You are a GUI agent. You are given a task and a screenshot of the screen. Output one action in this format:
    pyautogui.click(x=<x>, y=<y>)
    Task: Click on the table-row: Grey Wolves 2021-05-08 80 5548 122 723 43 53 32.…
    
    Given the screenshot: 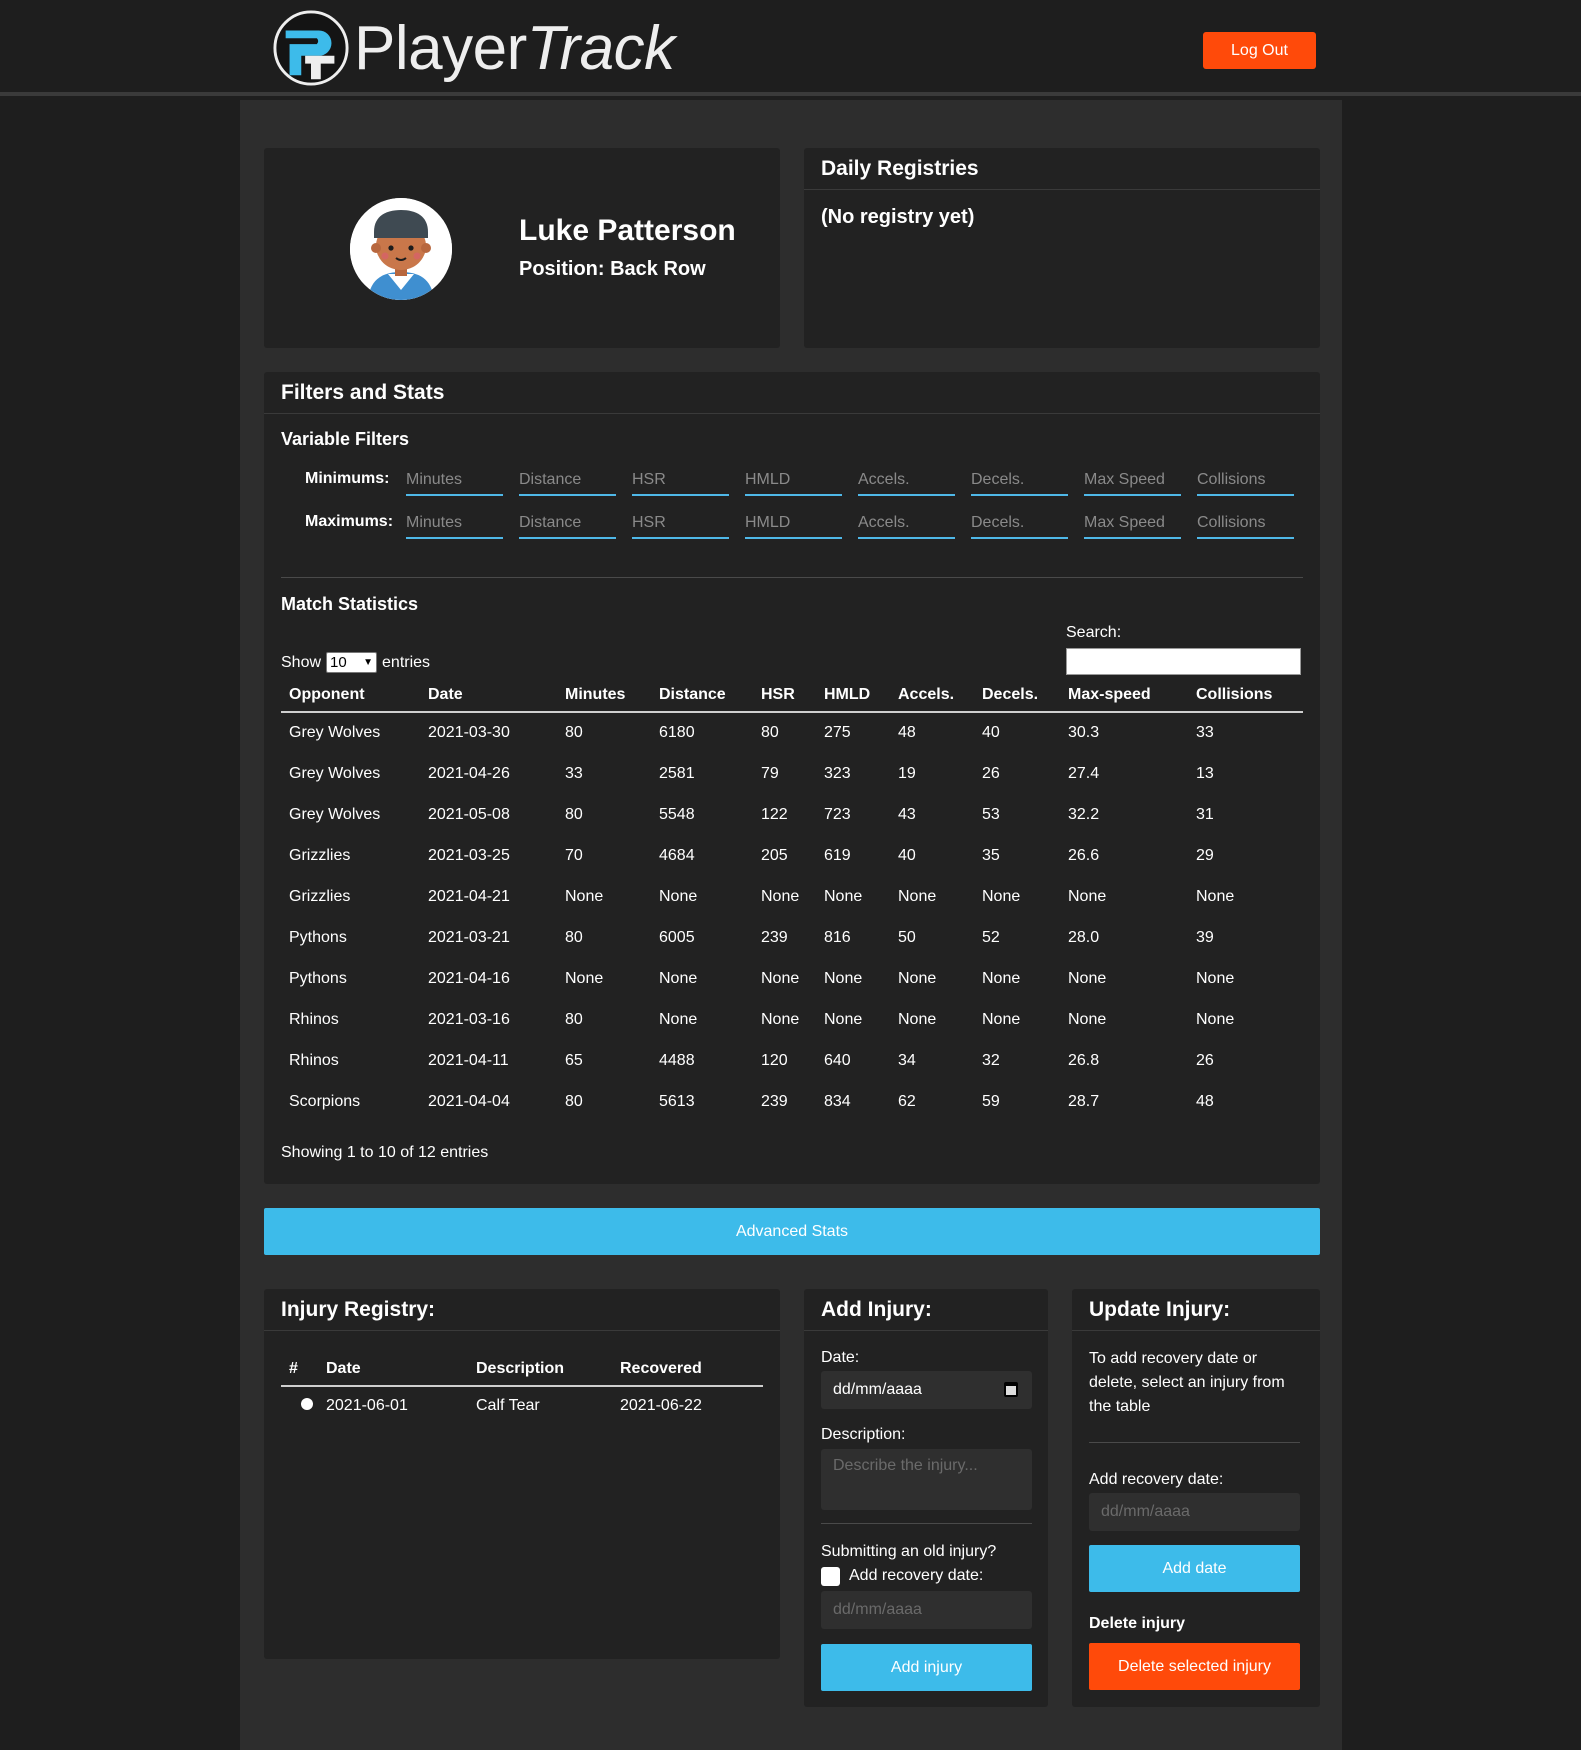 What is the action you would take?
    pyautogui.click(x=792, y=814)
    